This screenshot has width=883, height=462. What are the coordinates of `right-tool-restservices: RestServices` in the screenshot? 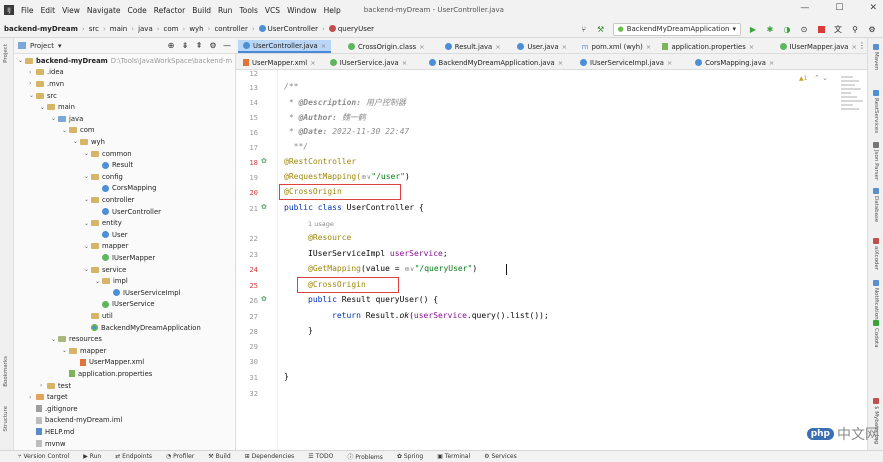 It's located at (876, 111).